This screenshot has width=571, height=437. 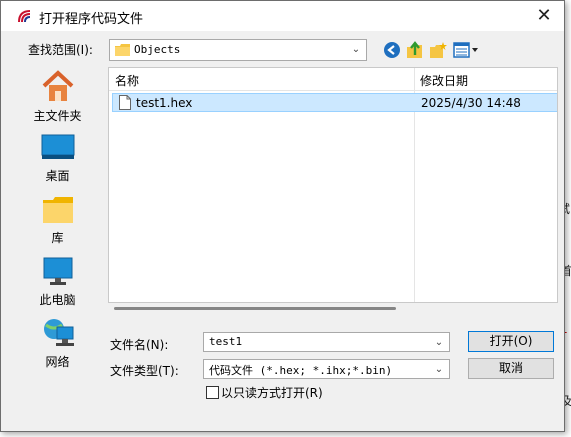 What do you see at coordinates (438, 50) in the screenshot?
I see `new-folder-icon` at bounding box center [438, 50].